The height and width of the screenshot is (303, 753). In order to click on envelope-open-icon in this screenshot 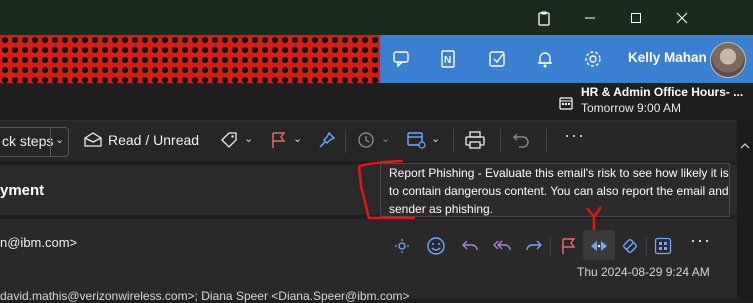, I will do `click(93, 141)`.